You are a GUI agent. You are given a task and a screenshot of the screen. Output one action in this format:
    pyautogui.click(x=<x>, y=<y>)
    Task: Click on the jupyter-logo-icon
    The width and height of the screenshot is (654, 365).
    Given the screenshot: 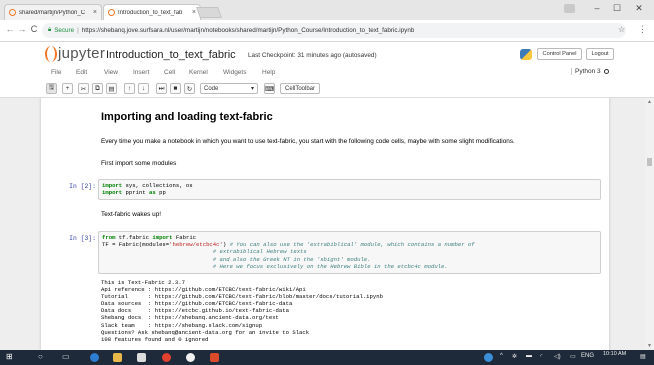 What is the action you would take?
    pyautogui.click(x=51, y=54)
    